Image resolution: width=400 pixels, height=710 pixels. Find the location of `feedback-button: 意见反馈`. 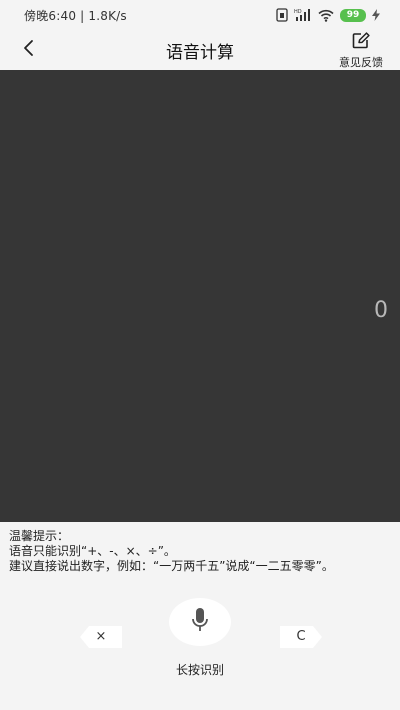

feedback-button: 意见反馈 is located at coordinates (361, 50).